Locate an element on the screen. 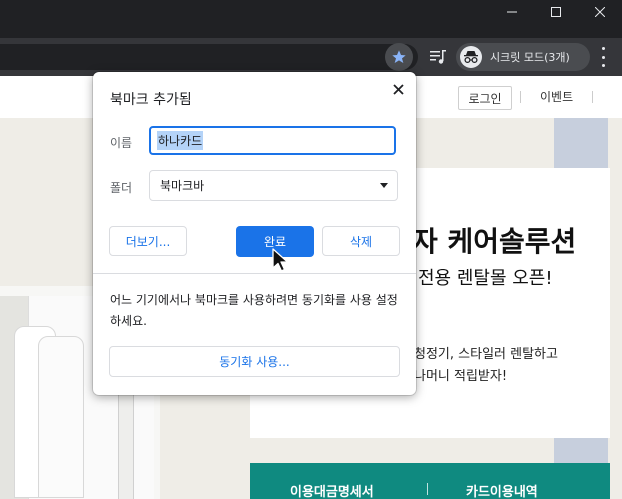 This screenshot has width=622, height=499. login-button: 로그인 is located at coordinates (485, 98).